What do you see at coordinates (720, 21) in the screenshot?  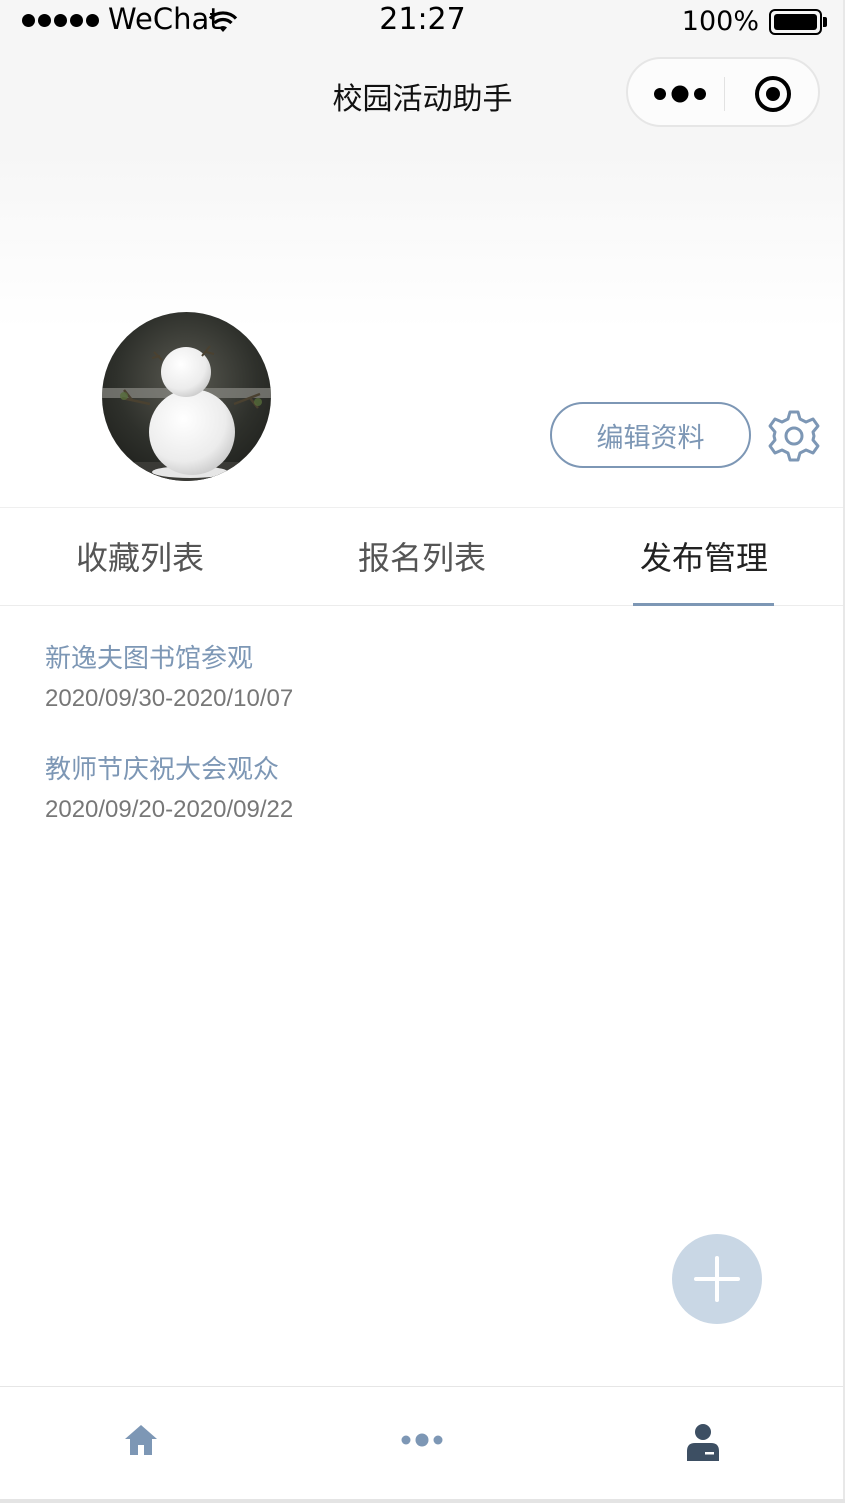 I see `battery-percent: 100%` at bounding box center [720, 21].